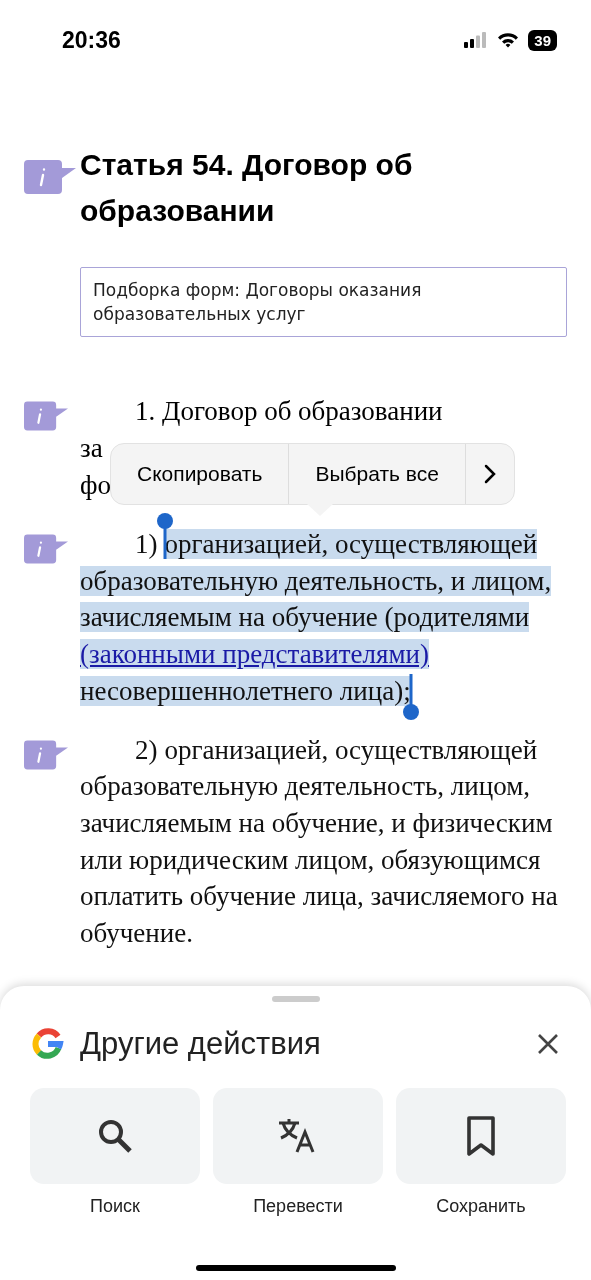  Describe the element at coordinates (319, 842) in the screenshot. I see `paragraph: 2) организацией, осуществляющей образовательную деятельность, лицом, зачисляемым на обучение, и физическим или юридическим лицом, обязующимся оплатить обучение лица, зачисляемого на обучение.` at that location.